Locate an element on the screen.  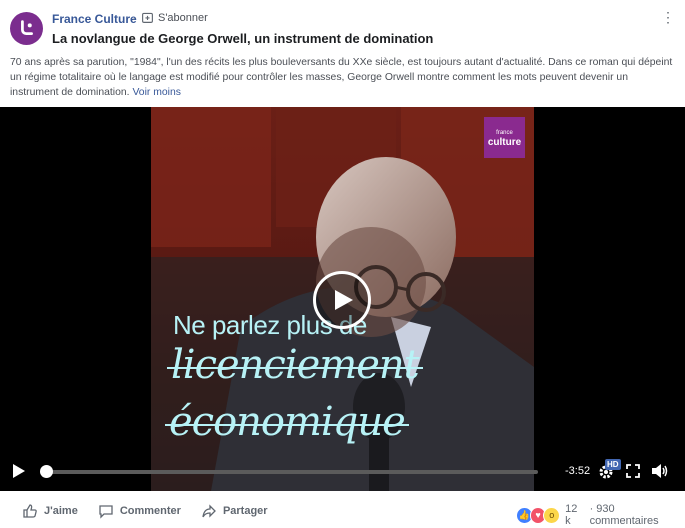
comment-label: Commenter is located at coordinates (150, 511).